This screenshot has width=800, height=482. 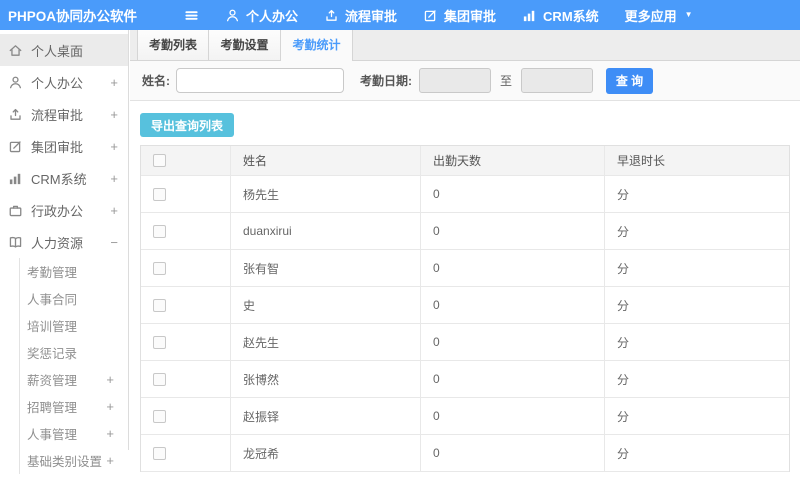 I want to click on nav-item-label: 更多应用, so click(x=651, y=15).